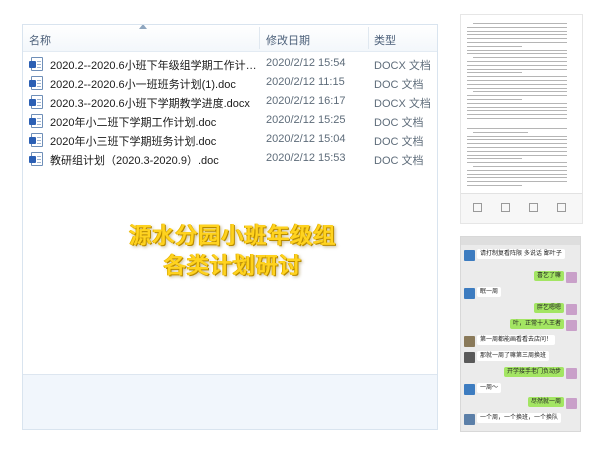 The width and height of the screenshot is (600, 450). What do you see at coordinates (230, 401) in the screenshot?
I see `details-pane` at bounding box center [230, 401].